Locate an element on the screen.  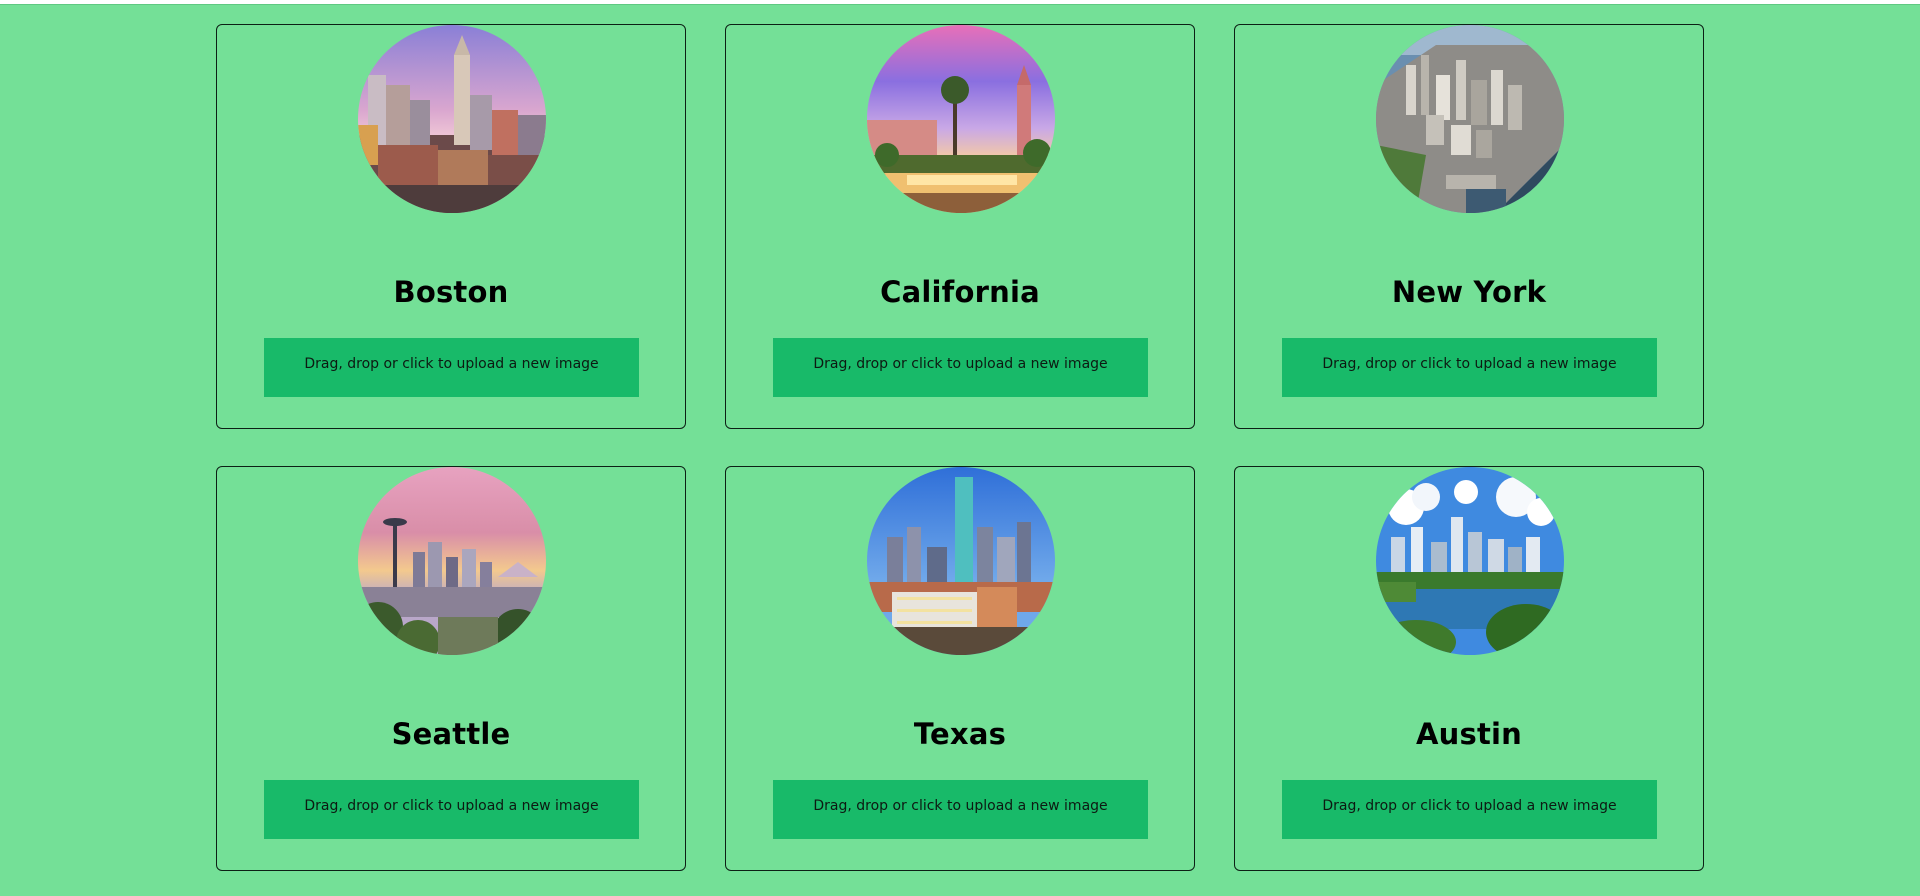
city-name: Boston is located at coordinates (451, 292).